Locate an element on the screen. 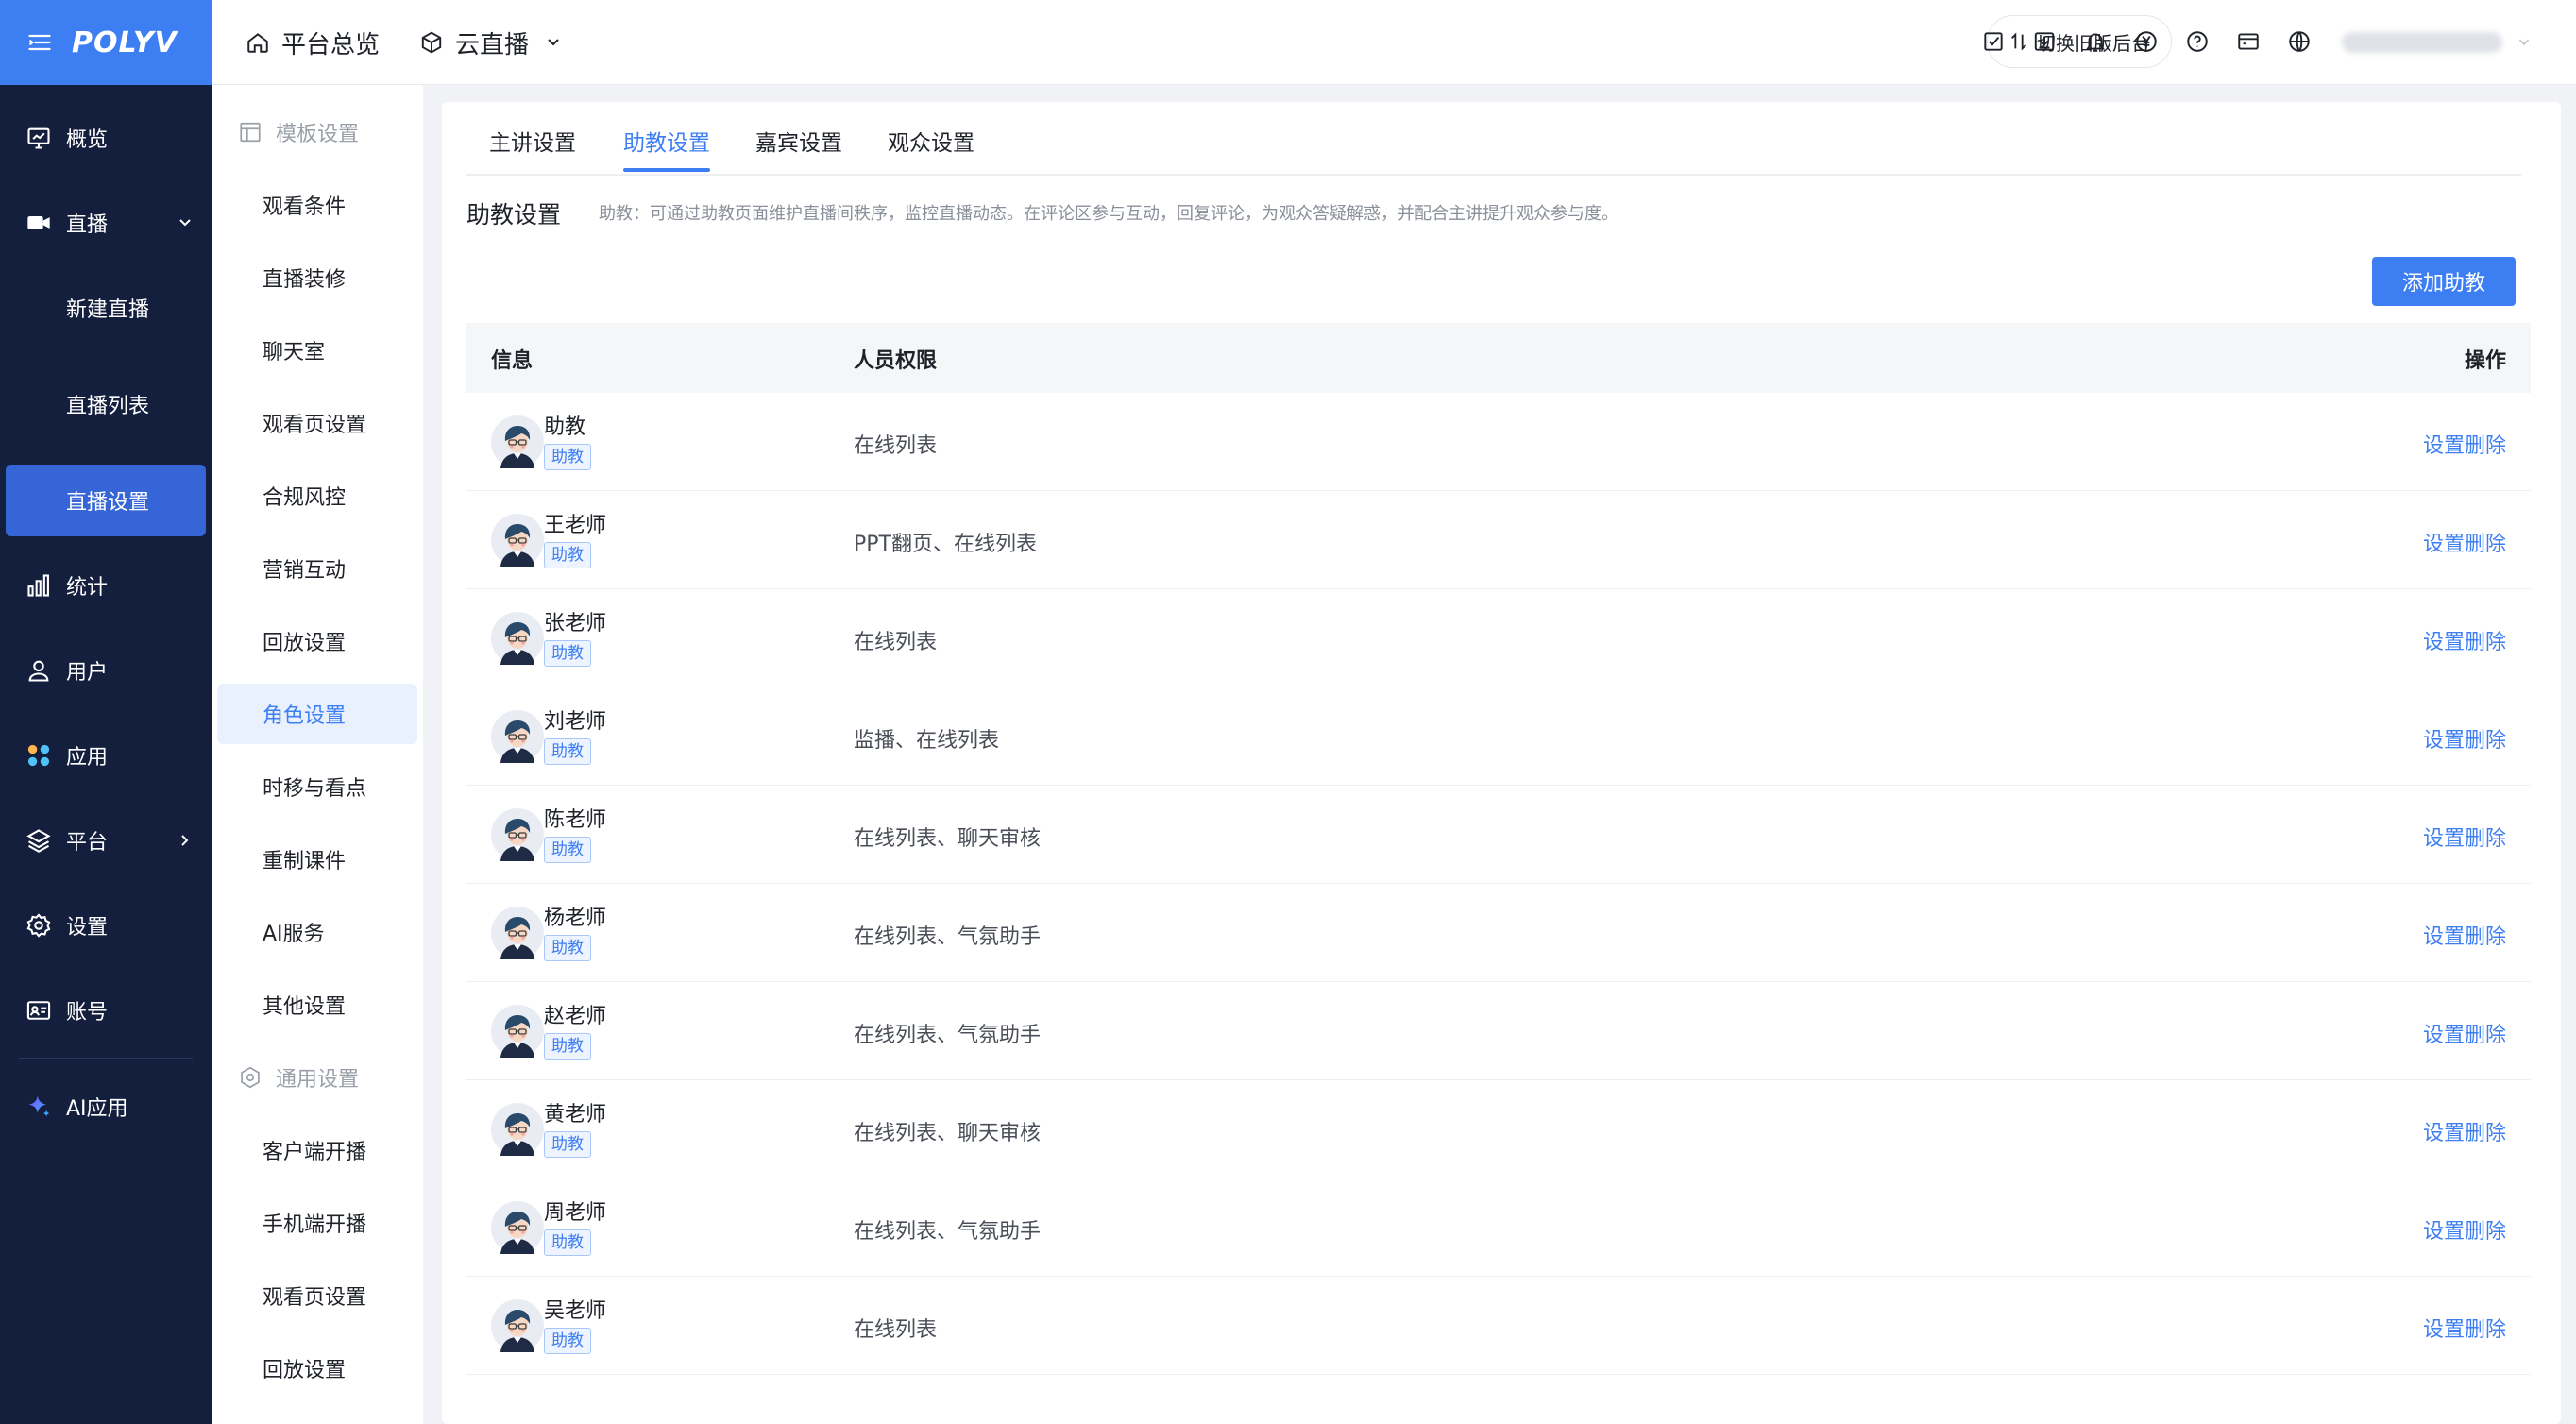 The image size is (2576, 1424). sidebar-item-users: 用户 is located at coordinates (106, 670).